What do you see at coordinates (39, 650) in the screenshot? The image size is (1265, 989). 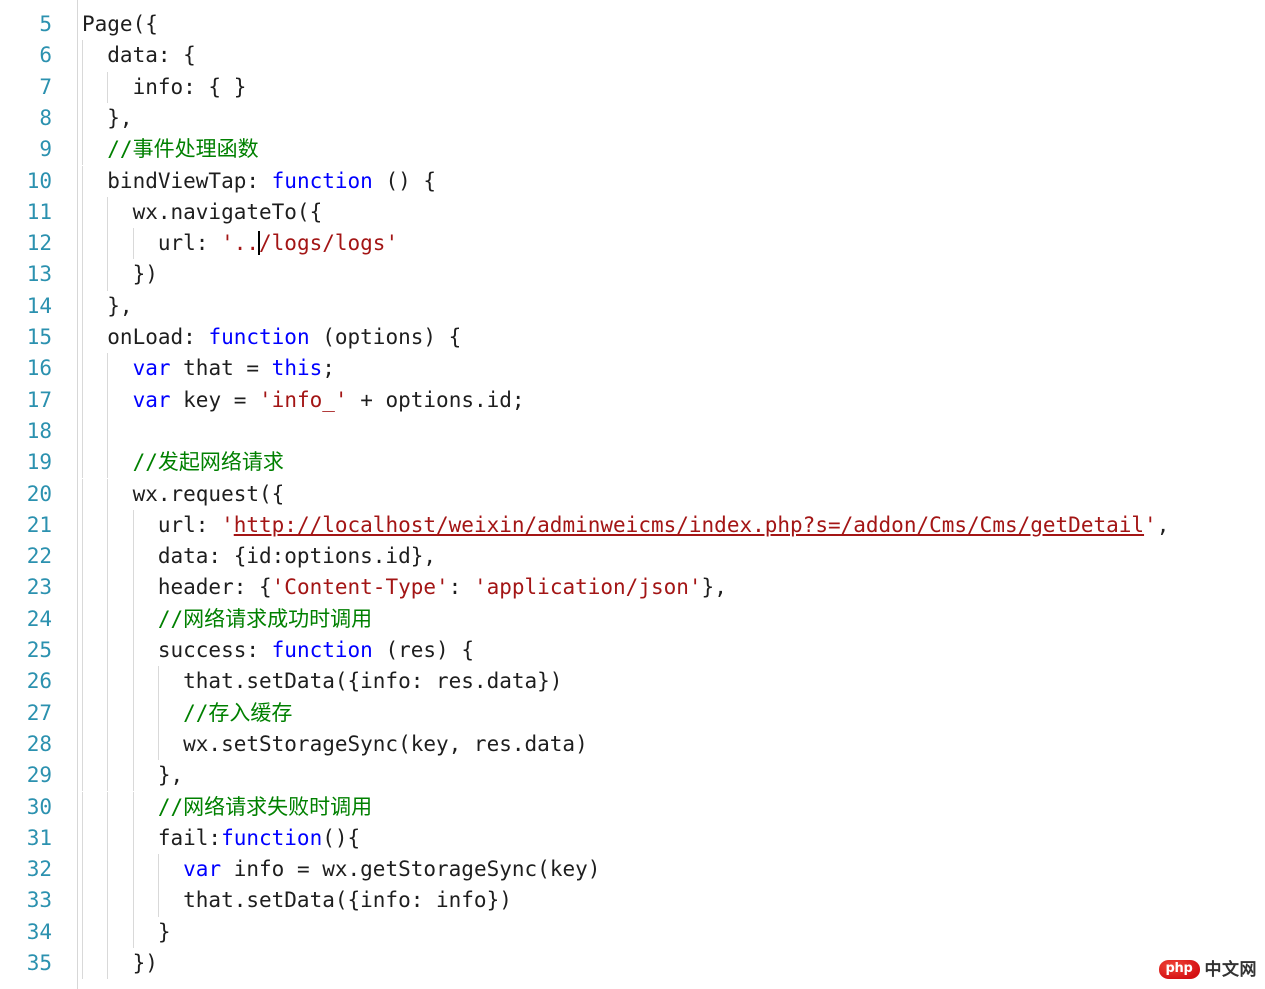 I see `line-number: 25` at bounding box center [39, 650].